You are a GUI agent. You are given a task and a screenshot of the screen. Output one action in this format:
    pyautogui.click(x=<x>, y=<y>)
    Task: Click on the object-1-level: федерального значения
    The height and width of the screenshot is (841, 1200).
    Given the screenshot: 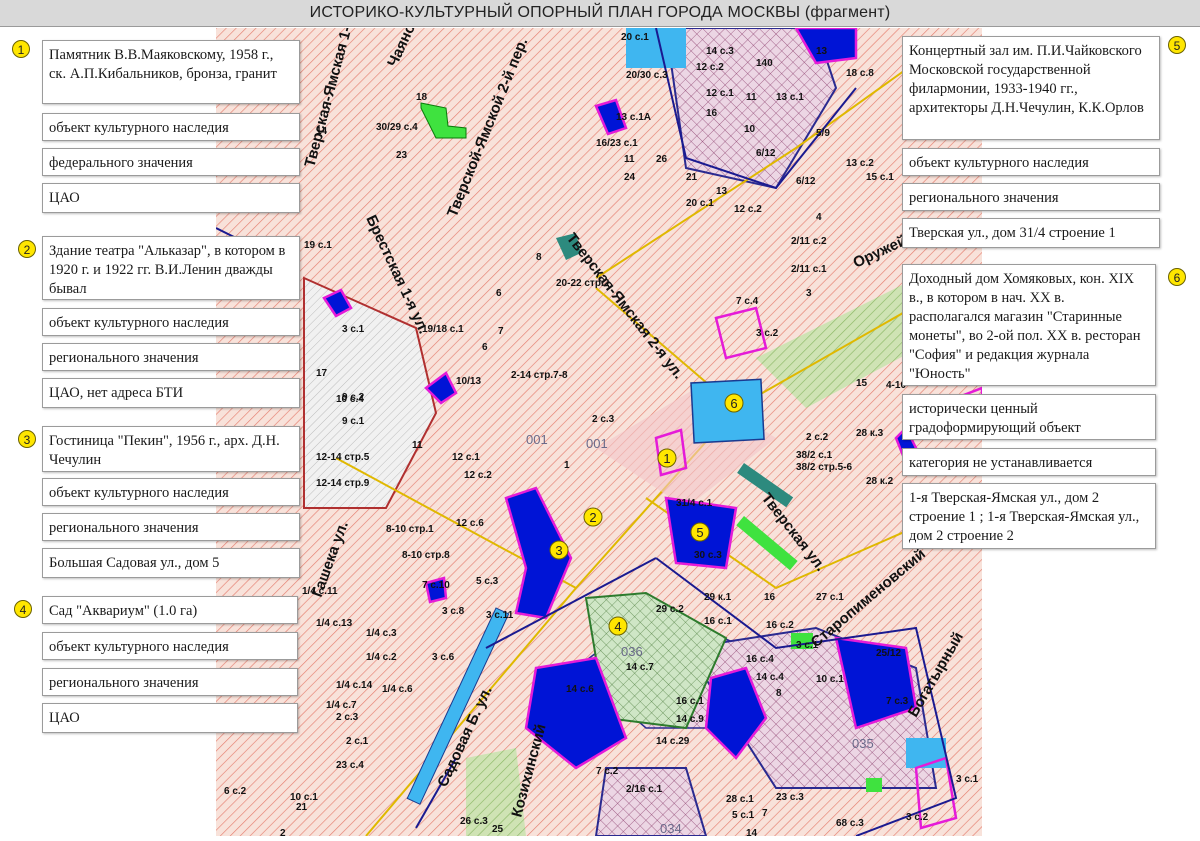 What is the action you would take?
    pyautogui.click(x=171, y=162)
    